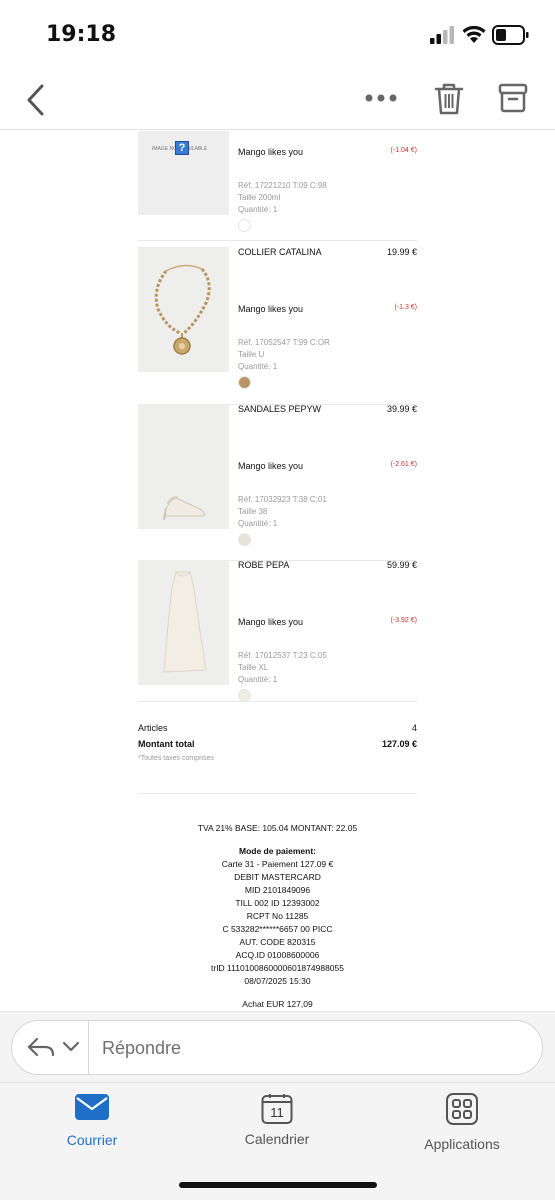 The image size is (555, 1200). I want to click on home-indicator, so click(278, 1185).